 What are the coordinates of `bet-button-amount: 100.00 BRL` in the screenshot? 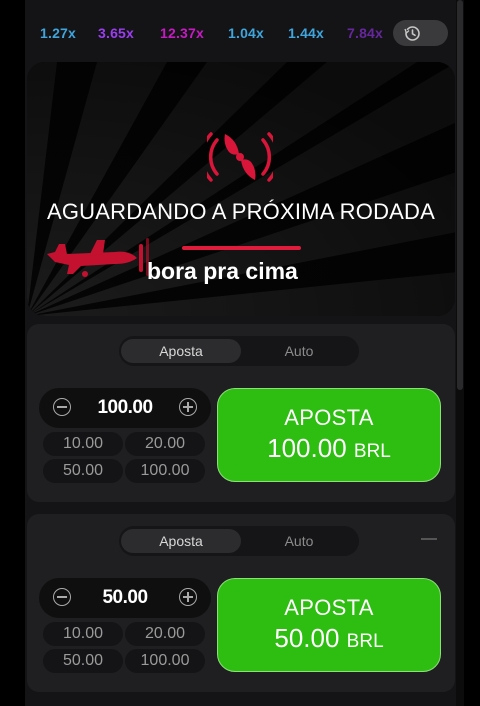 It's located at (329, 448).